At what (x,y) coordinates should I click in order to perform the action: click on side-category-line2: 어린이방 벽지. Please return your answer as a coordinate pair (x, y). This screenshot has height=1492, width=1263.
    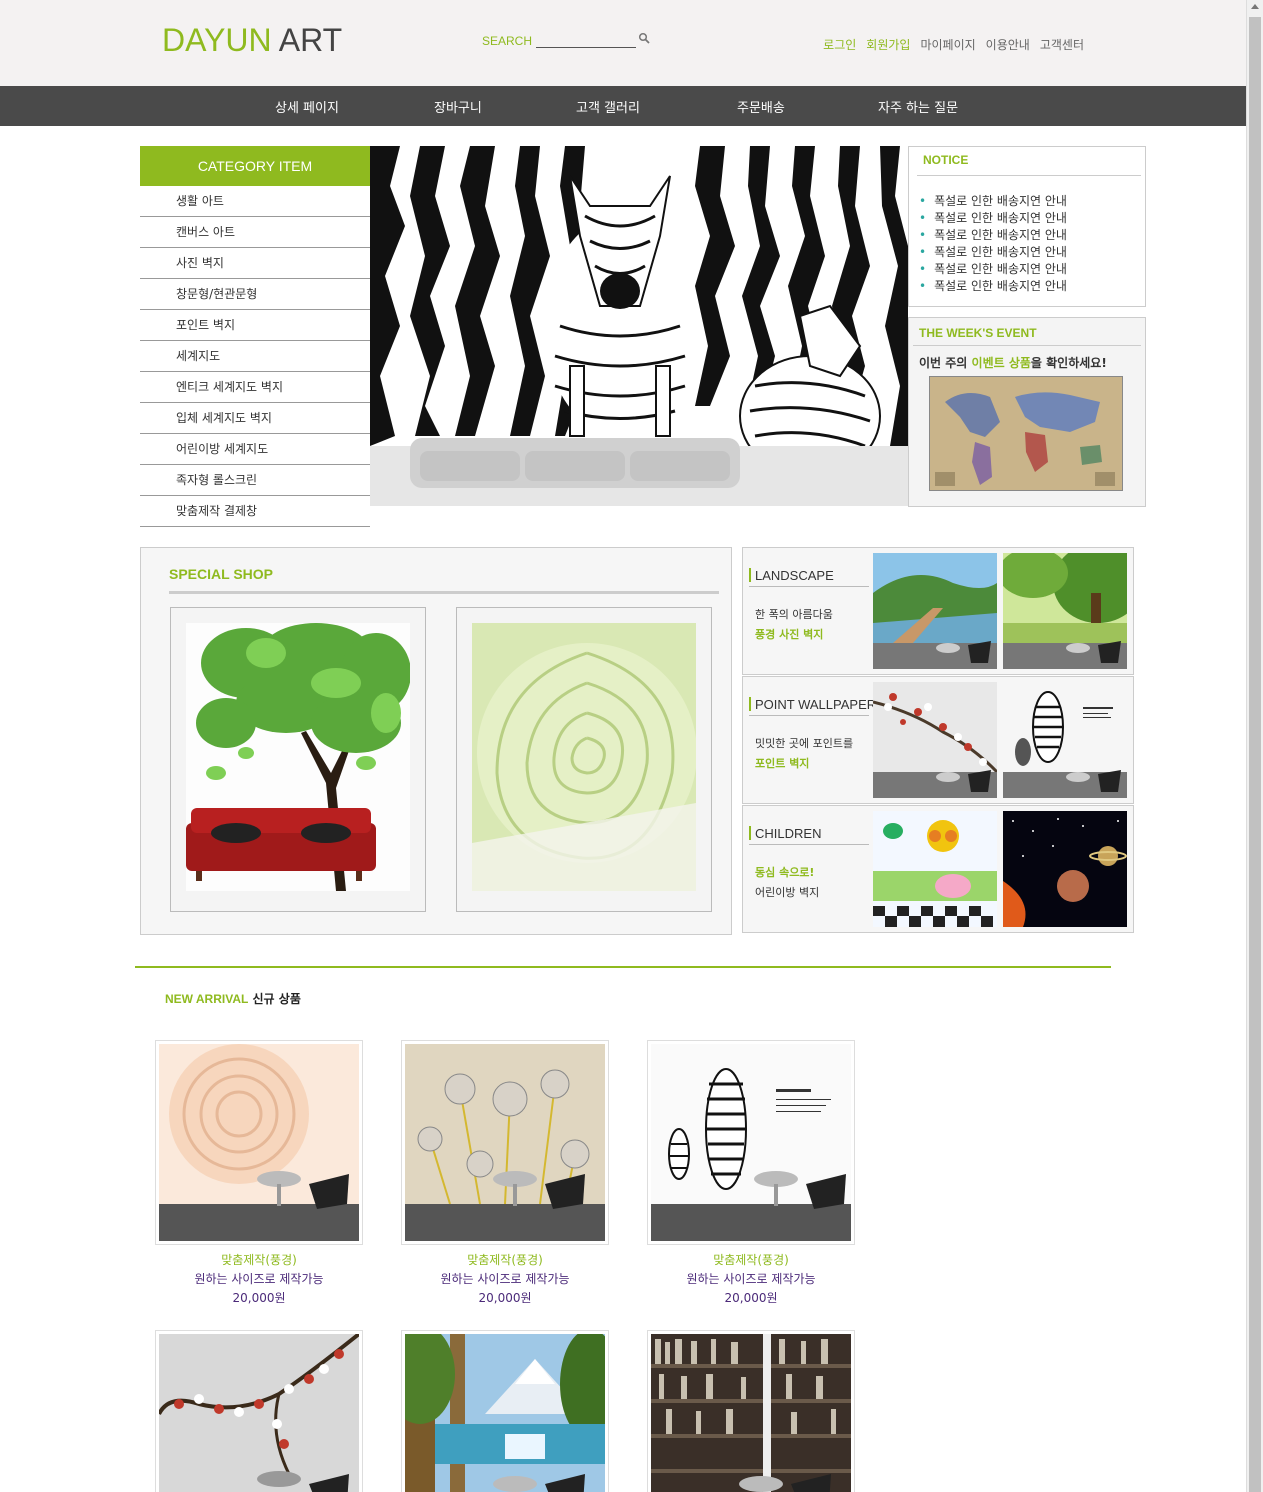
    Looking at the image, I should click on (787, 892).